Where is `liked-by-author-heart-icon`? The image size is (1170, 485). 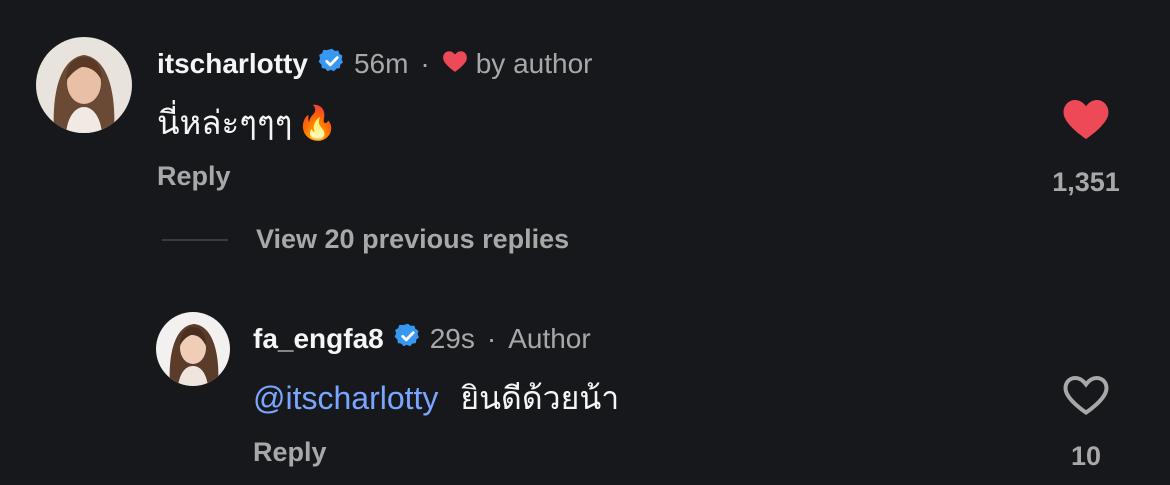 liked-by-author-heart-icon is located at coordinates (455, 64).